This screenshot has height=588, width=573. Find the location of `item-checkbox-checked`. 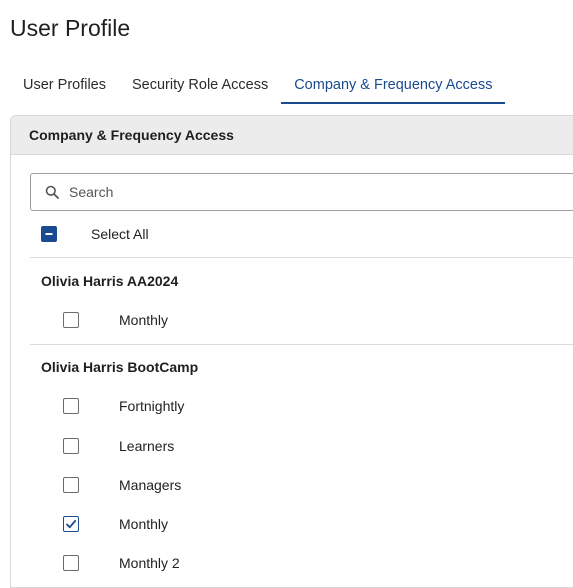

item-checkbox-checked is located at coordinates (71, 524).